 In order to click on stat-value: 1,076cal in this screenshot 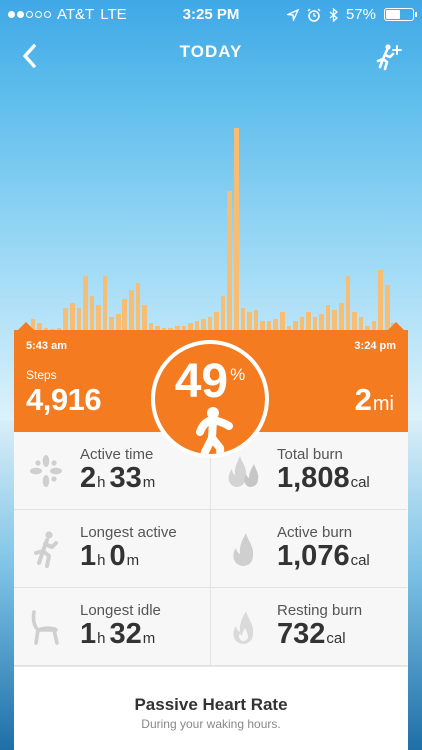, I will do `click(325, 556)`.